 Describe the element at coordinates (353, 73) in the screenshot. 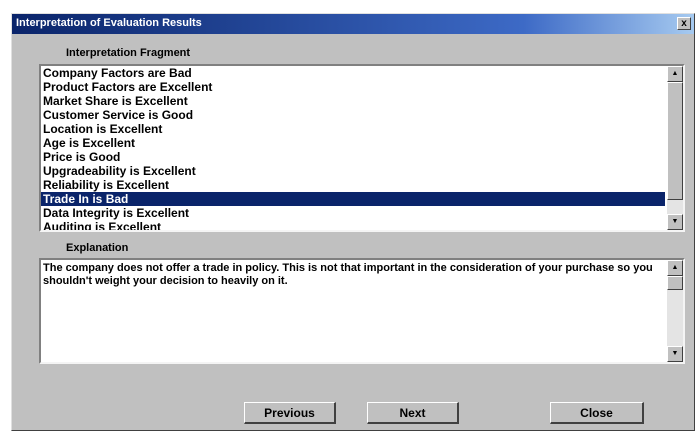

I see `list-item: Company Factors are Bad` at that location.